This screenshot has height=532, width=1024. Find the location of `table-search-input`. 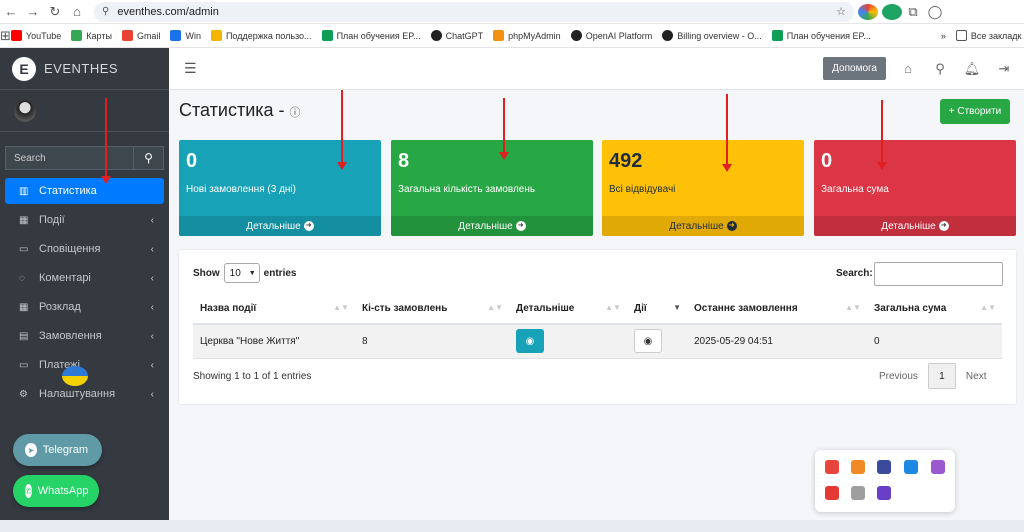

table-search-input is located at coordinates (938, 274).